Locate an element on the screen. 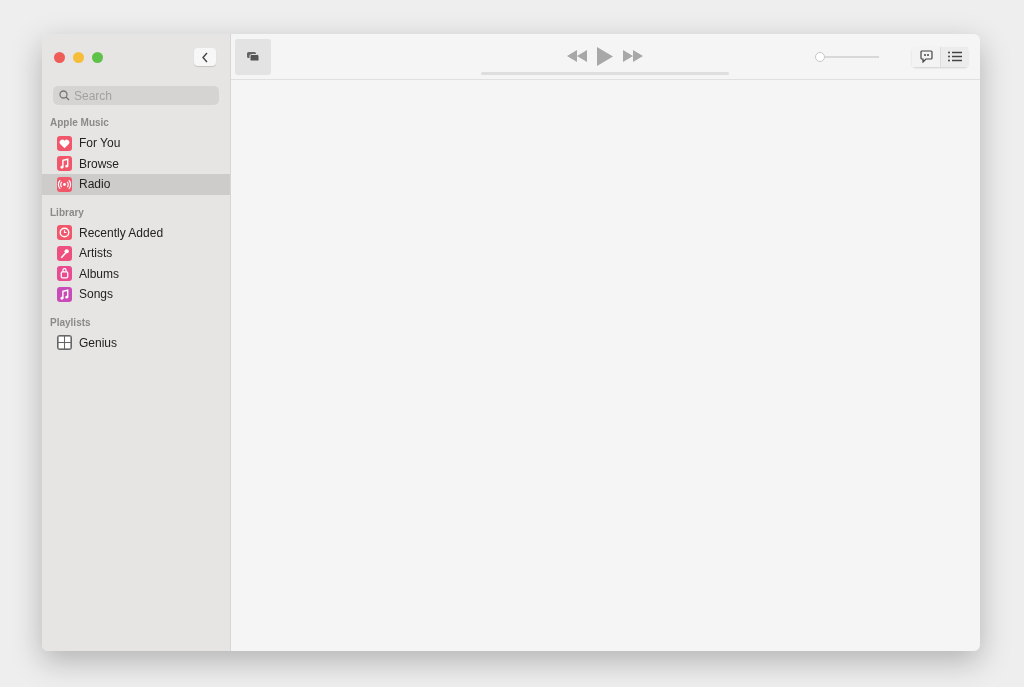  minimize-button is located at coordinates (78, 57).